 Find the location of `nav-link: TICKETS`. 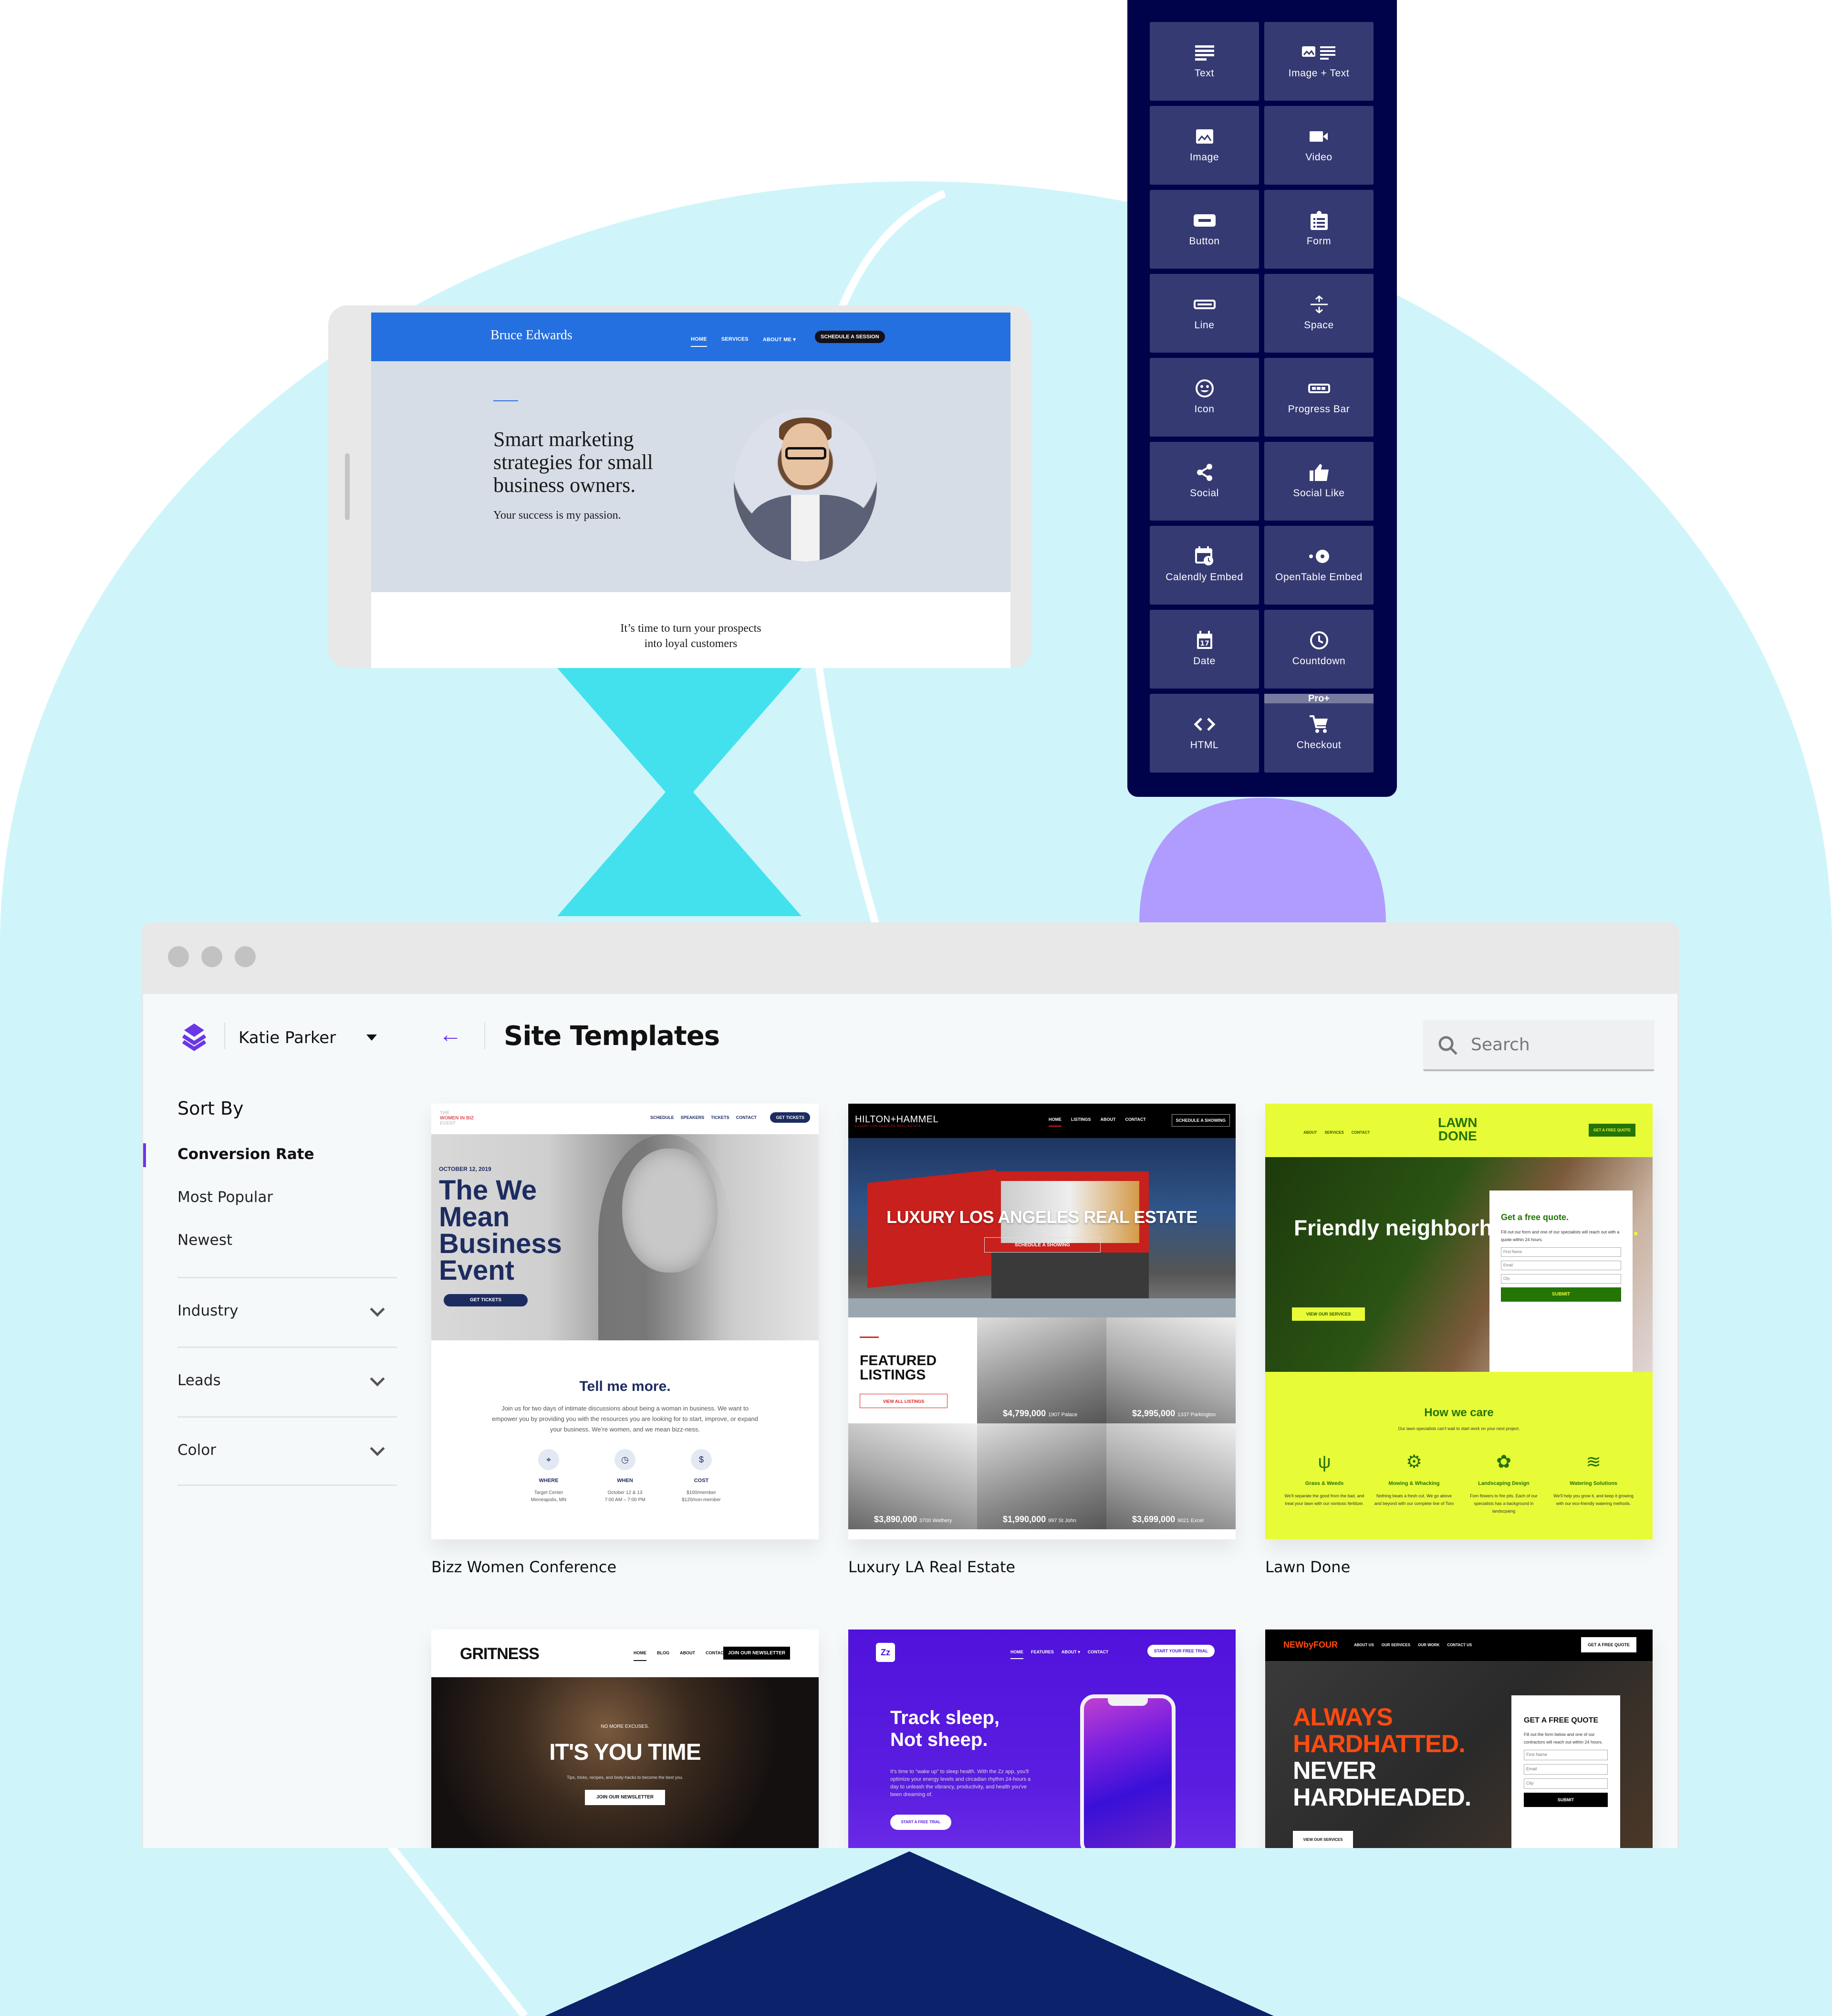

nav-link: TICKETS is located at coordinates (720, 1117).